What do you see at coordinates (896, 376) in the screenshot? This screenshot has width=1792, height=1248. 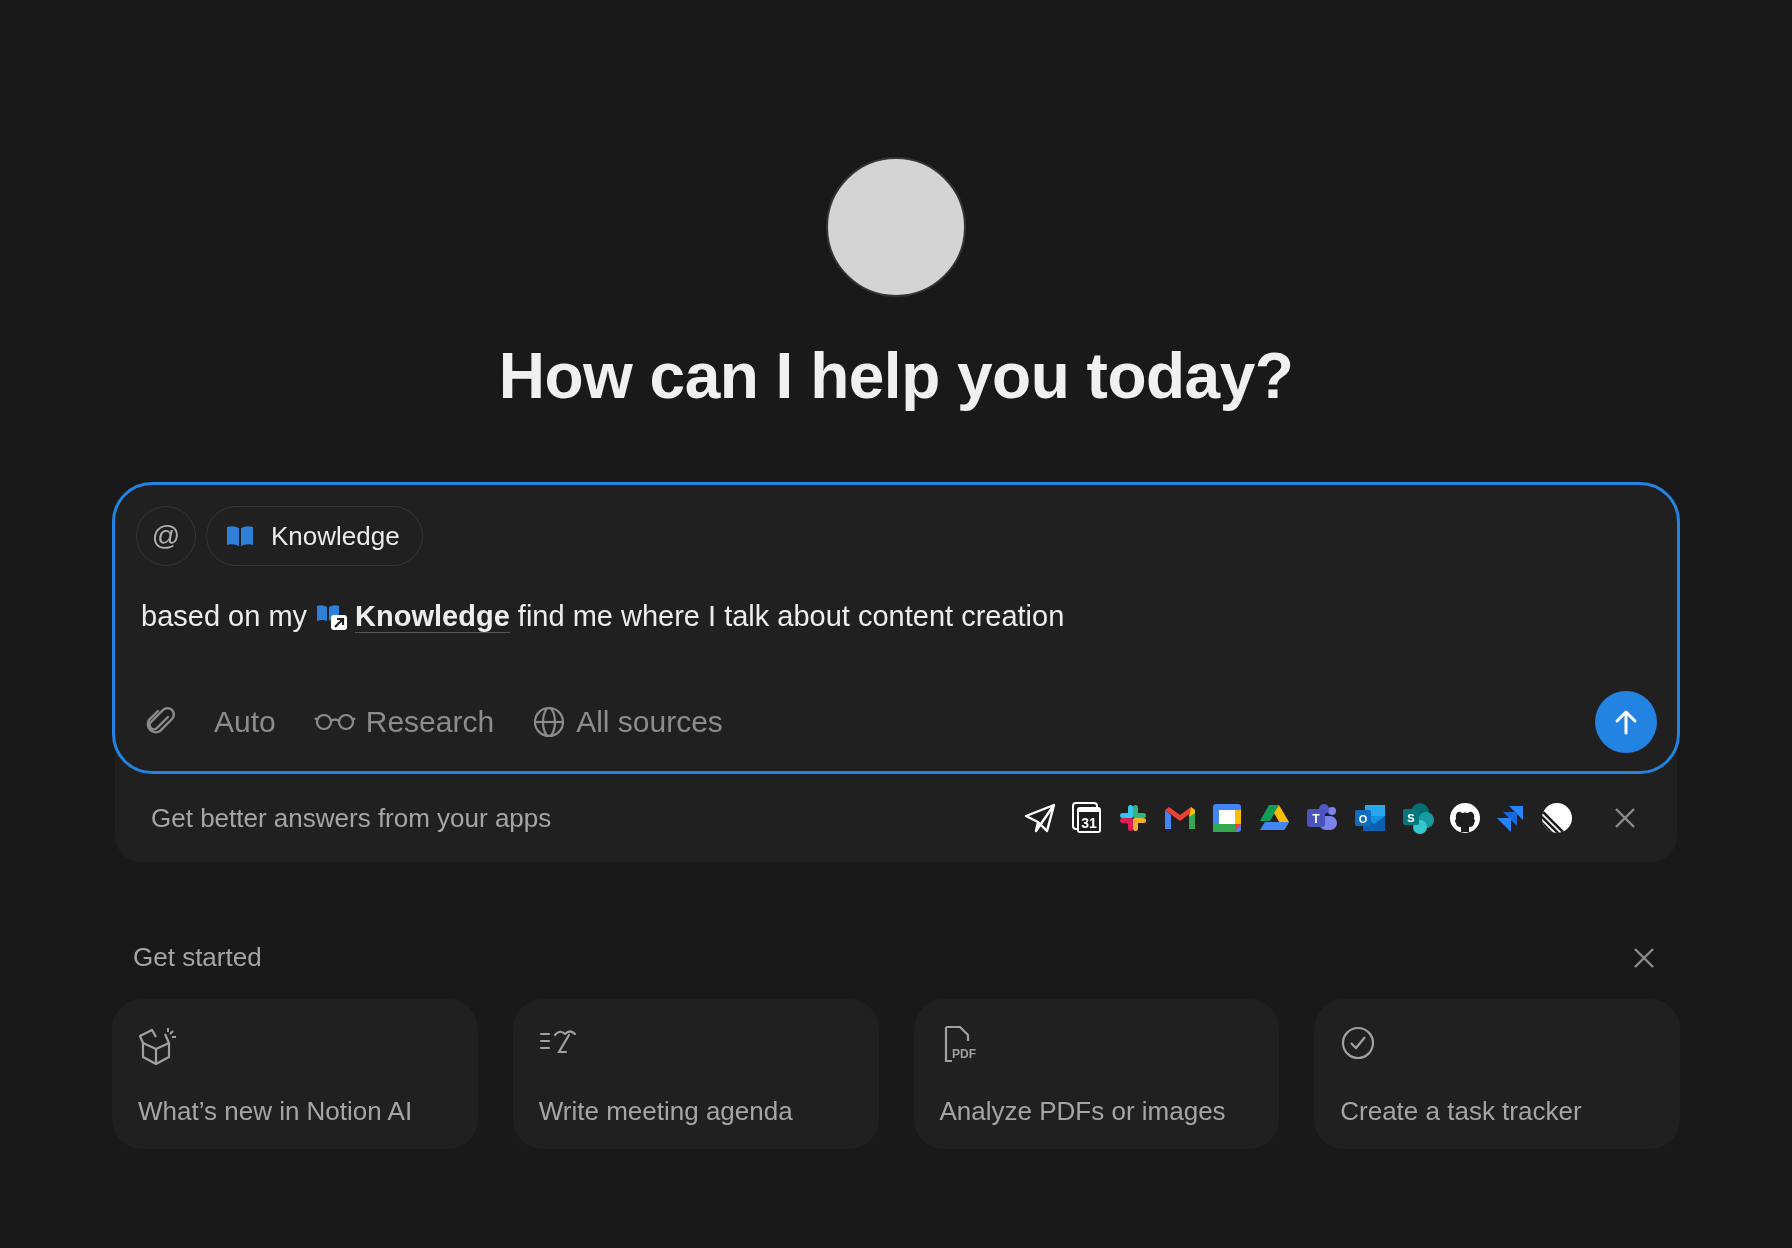 I see `heading: How can I help you today?` at bounding box center [896, 376].